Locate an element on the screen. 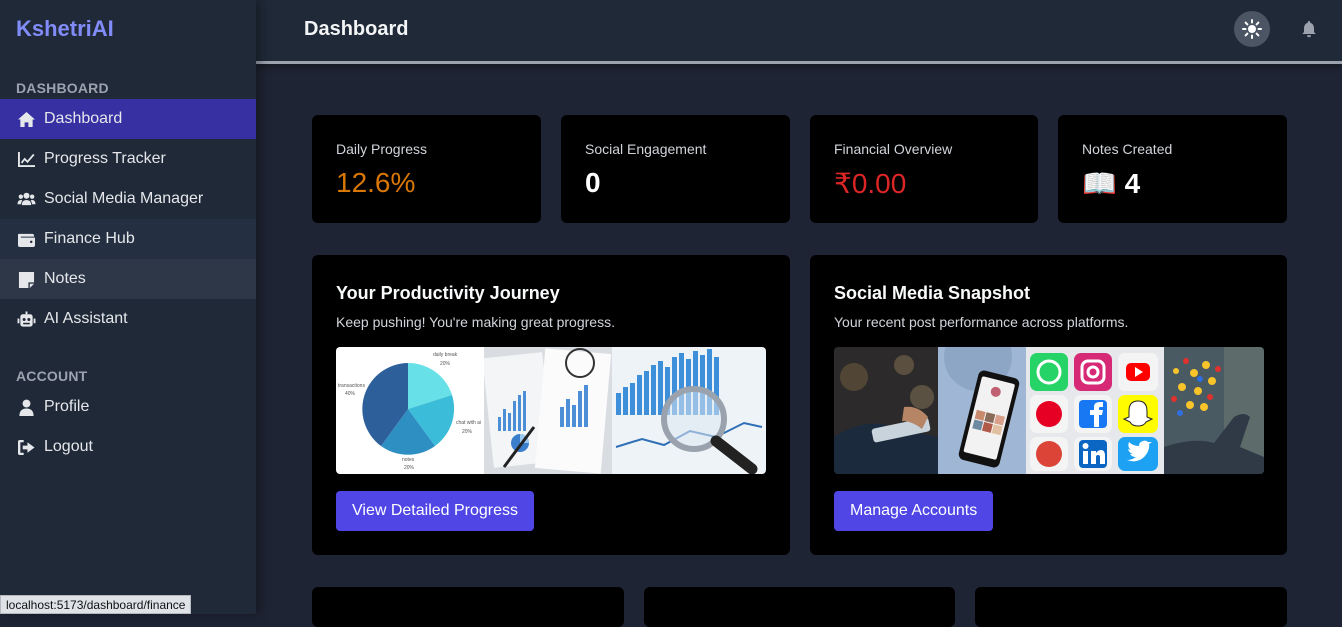 This screenshot has width=1342, height=627. stat-label: Financial Overview is located at coordinates (893, 149).